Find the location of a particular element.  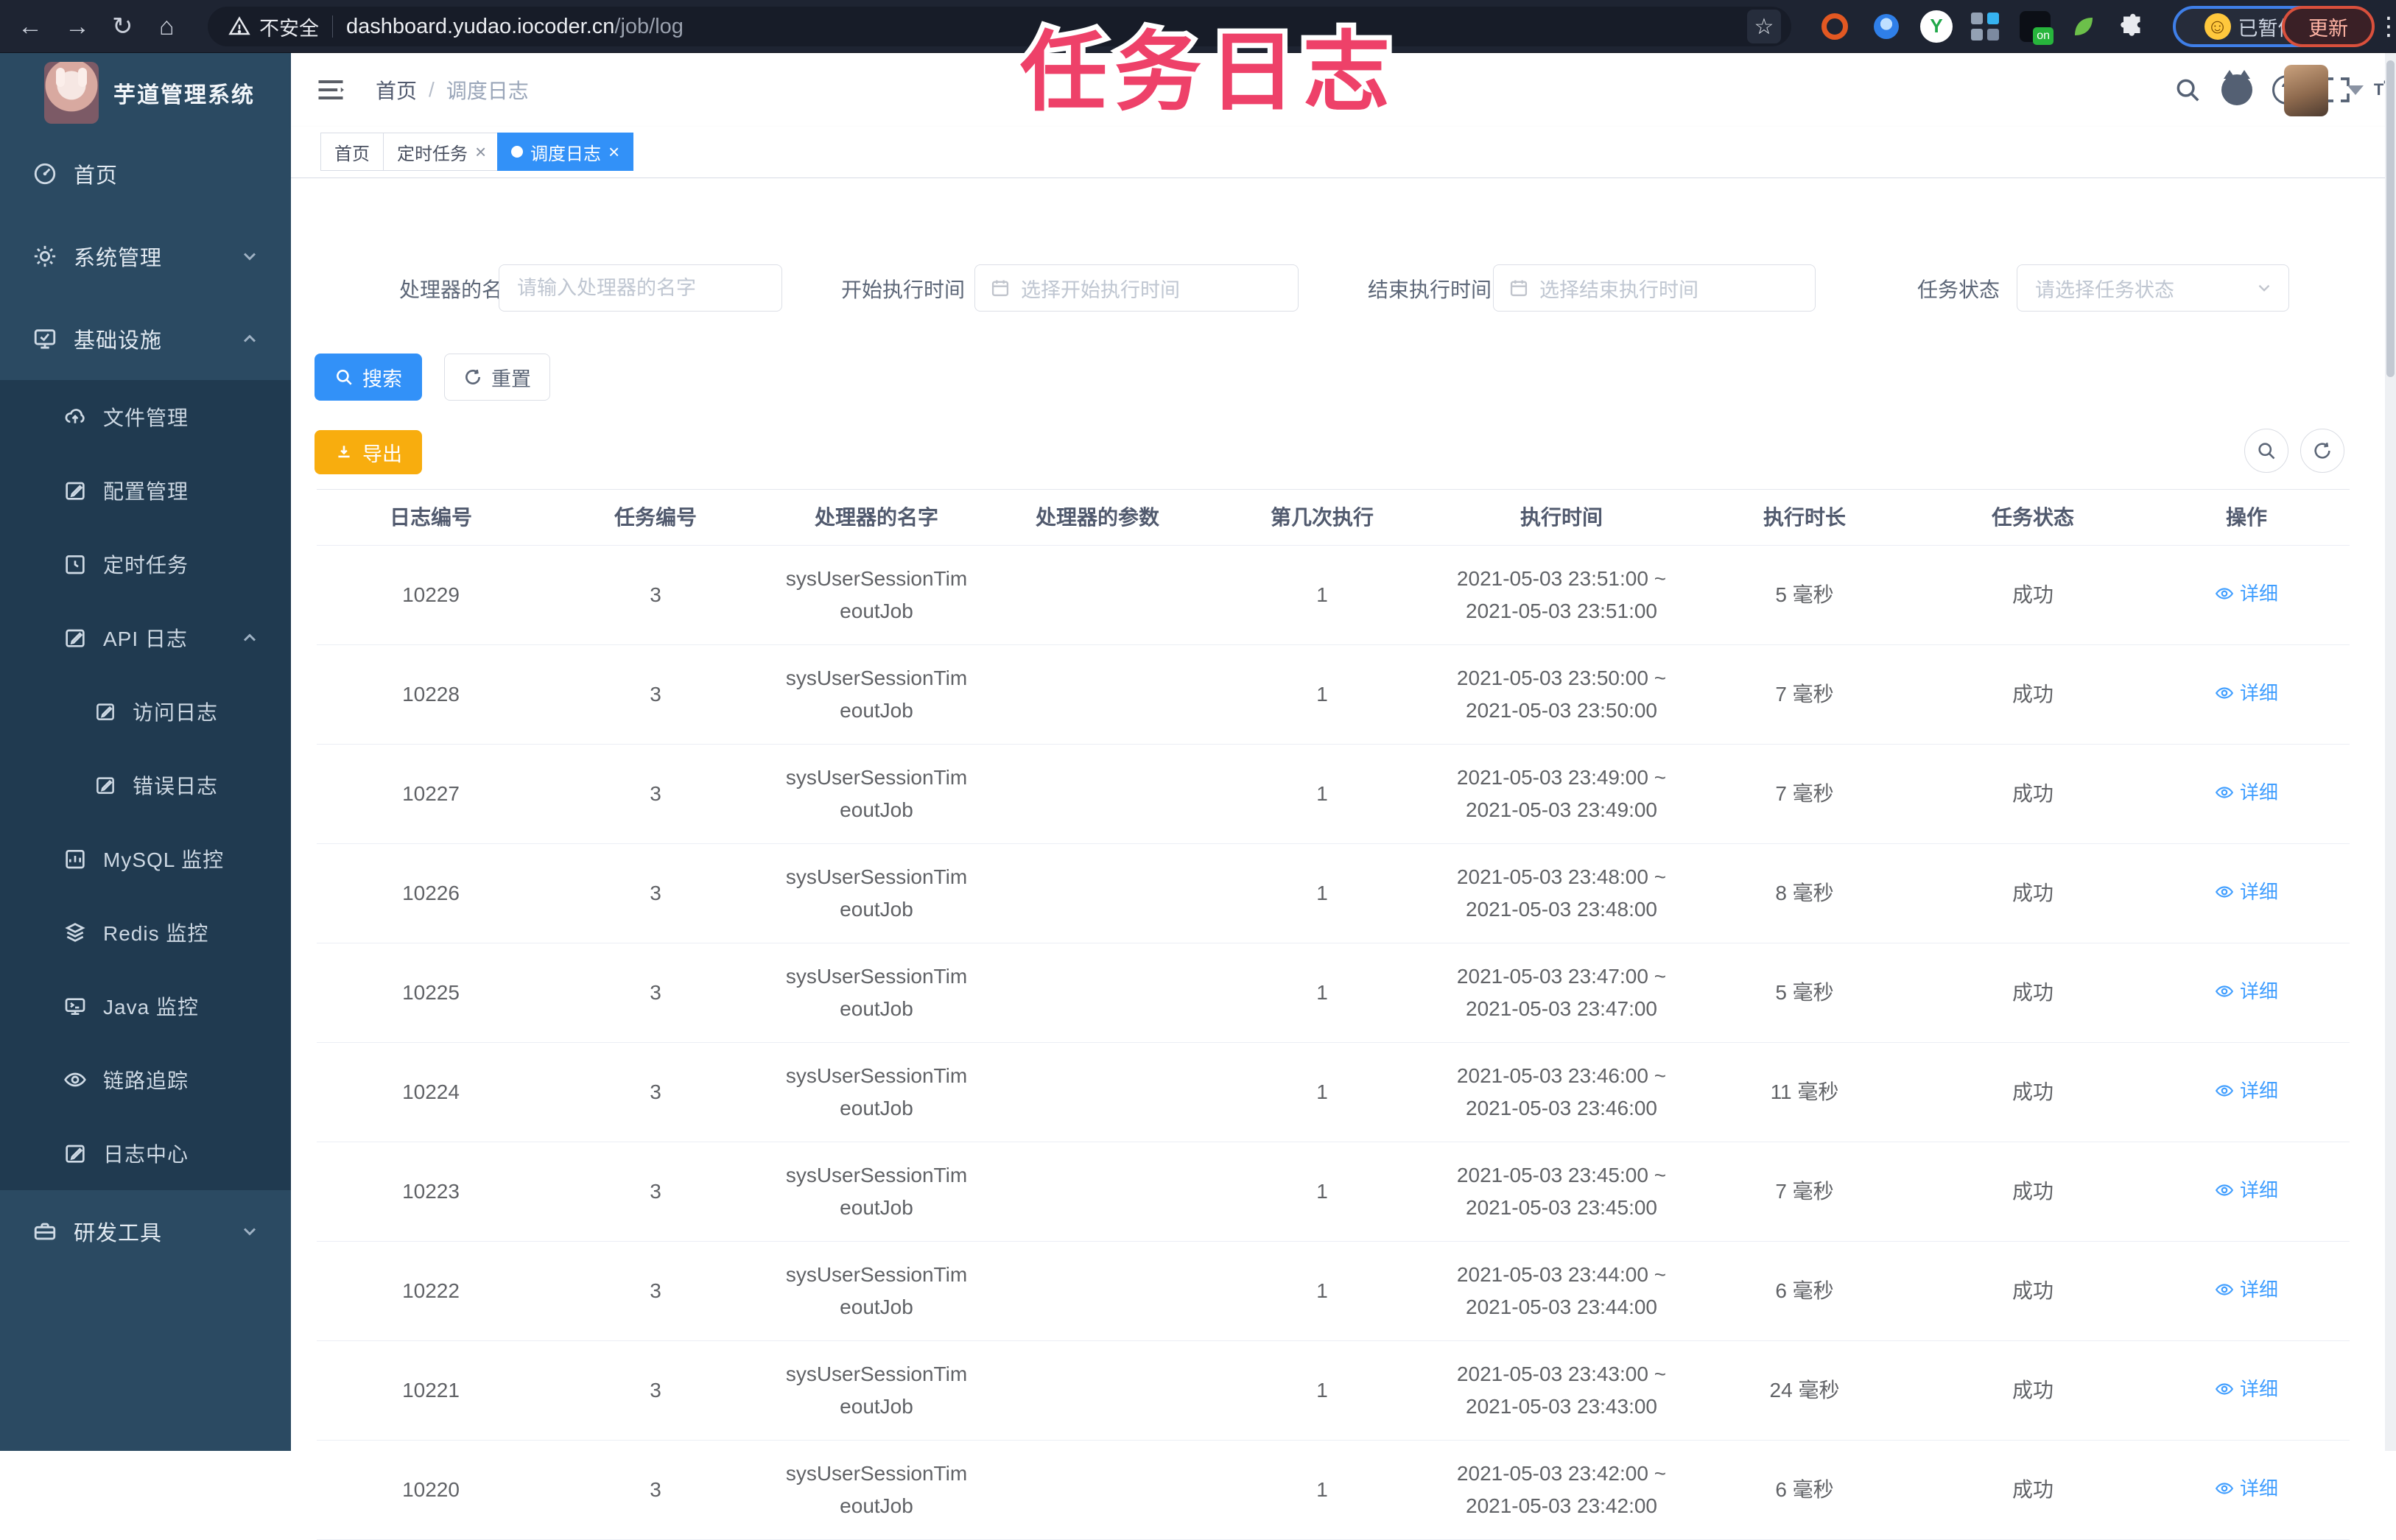

handler-name-input-wrap is located at coordinates (640, 288).